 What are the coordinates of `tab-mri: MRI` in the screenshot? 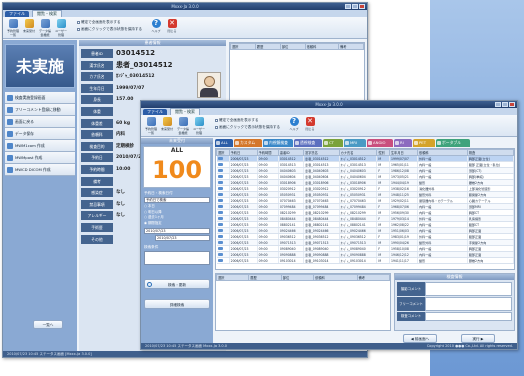 It's located at (355, 143).